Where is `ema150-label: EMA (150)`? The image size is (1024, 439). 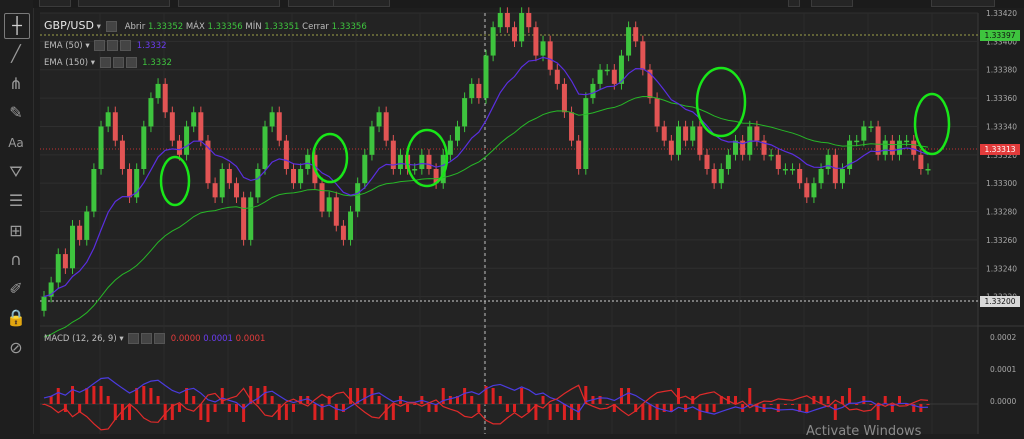
ema150-label: EMA (150) is located at coordinates (66, 63).